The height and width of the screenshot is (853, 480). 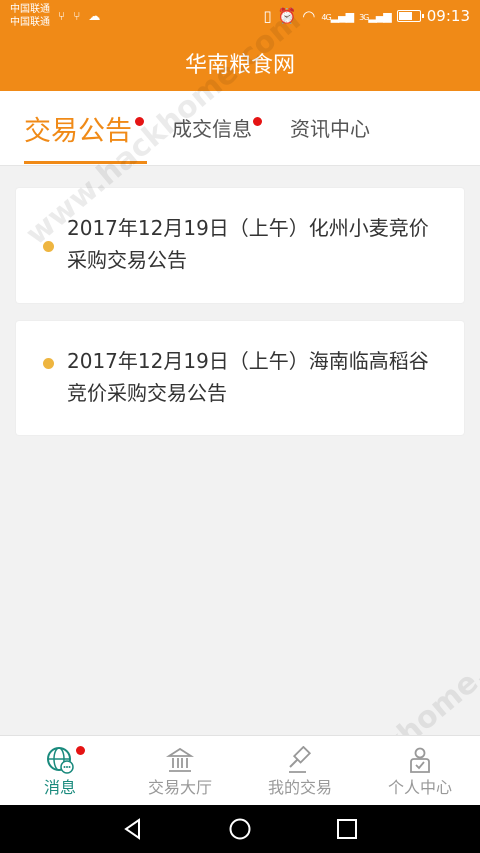 What do you see at coordinates (375, 16) in the screenshot?
I see `signal-icon-2: 3G▂▄▆` at bounding box center [375, 16].